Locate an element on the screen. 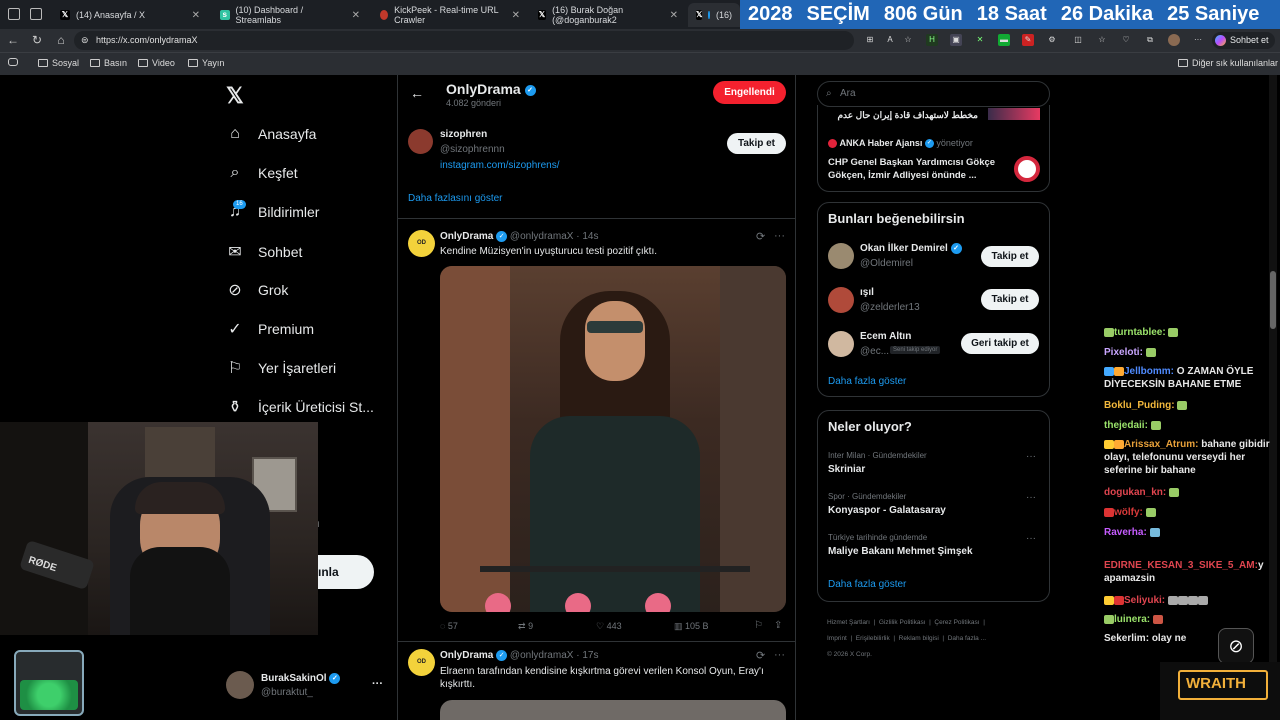  suggested-user-link: instagram.com/sizophrens/ is located at coordinates (500, 165).